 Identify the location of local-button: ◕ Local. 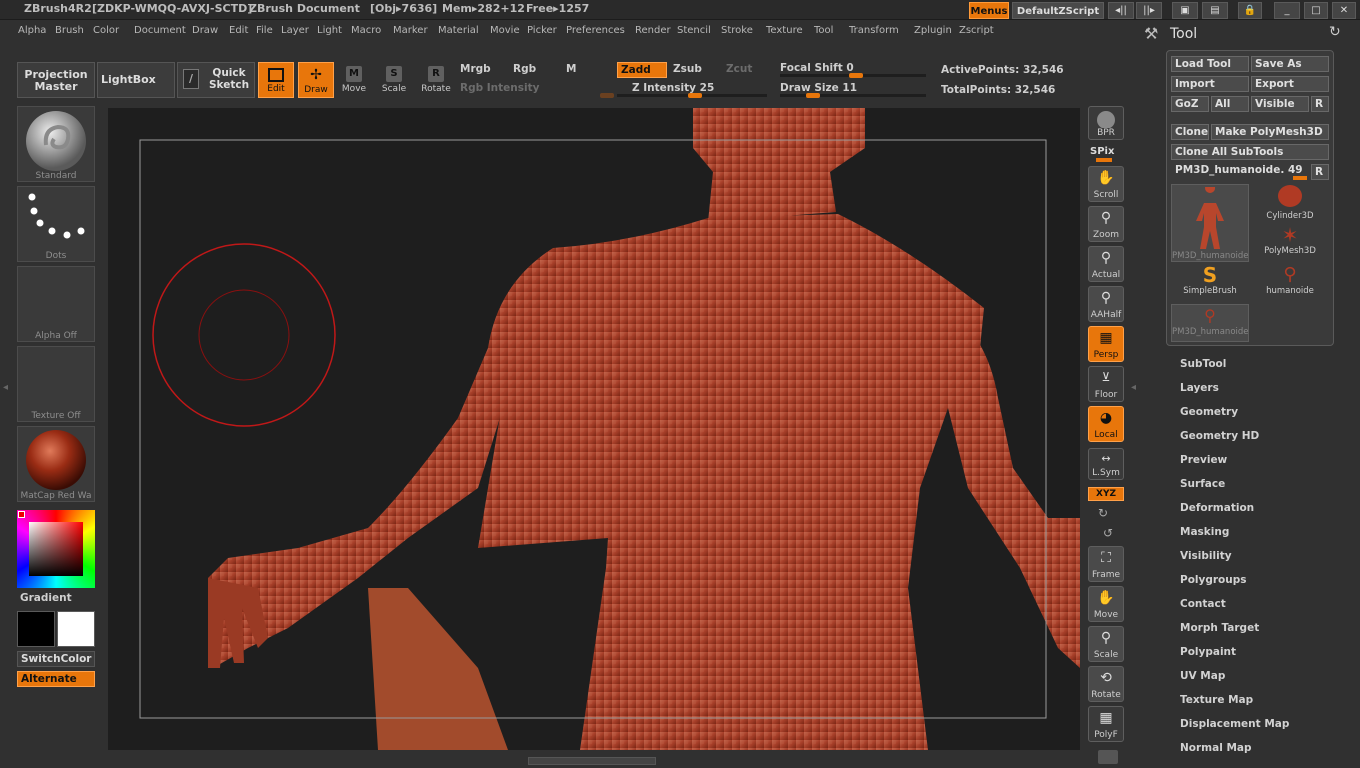
(1106, 424).